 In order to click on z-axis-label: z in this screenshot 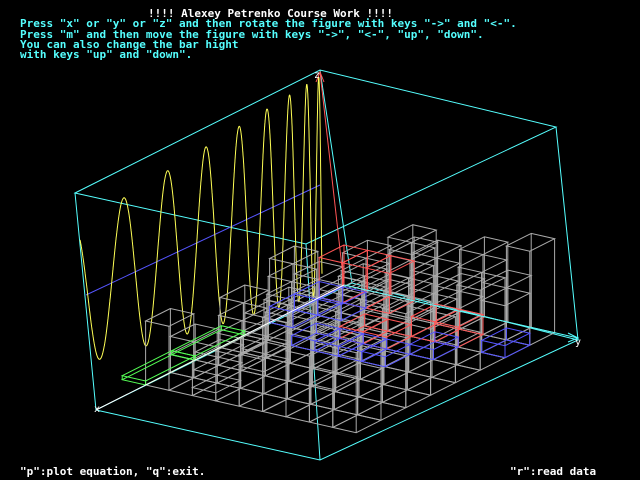, I will do `click(317, 75)`.